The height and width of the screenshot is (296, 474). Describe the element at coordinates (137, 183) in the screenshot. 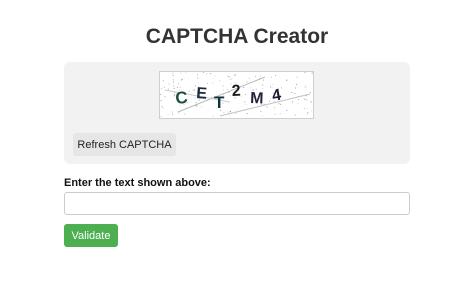

I see `captcha-input-label: Enter the text shown above:` at that location.